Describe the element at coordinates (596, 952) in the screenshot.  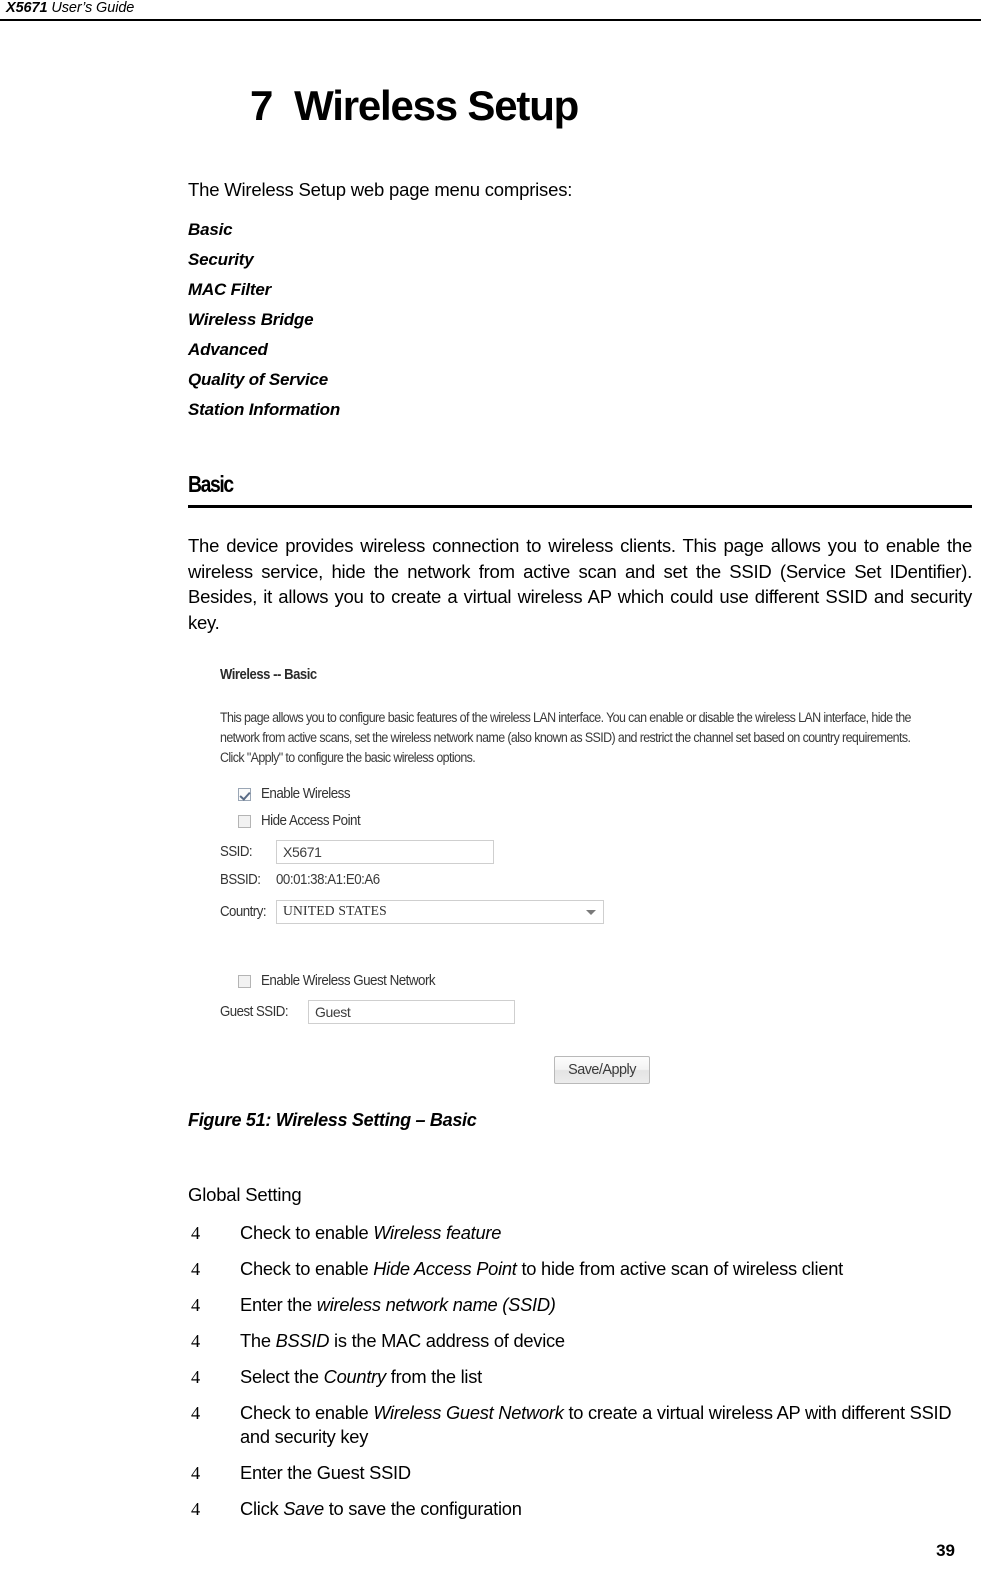
I see `form-spacer` at that location.